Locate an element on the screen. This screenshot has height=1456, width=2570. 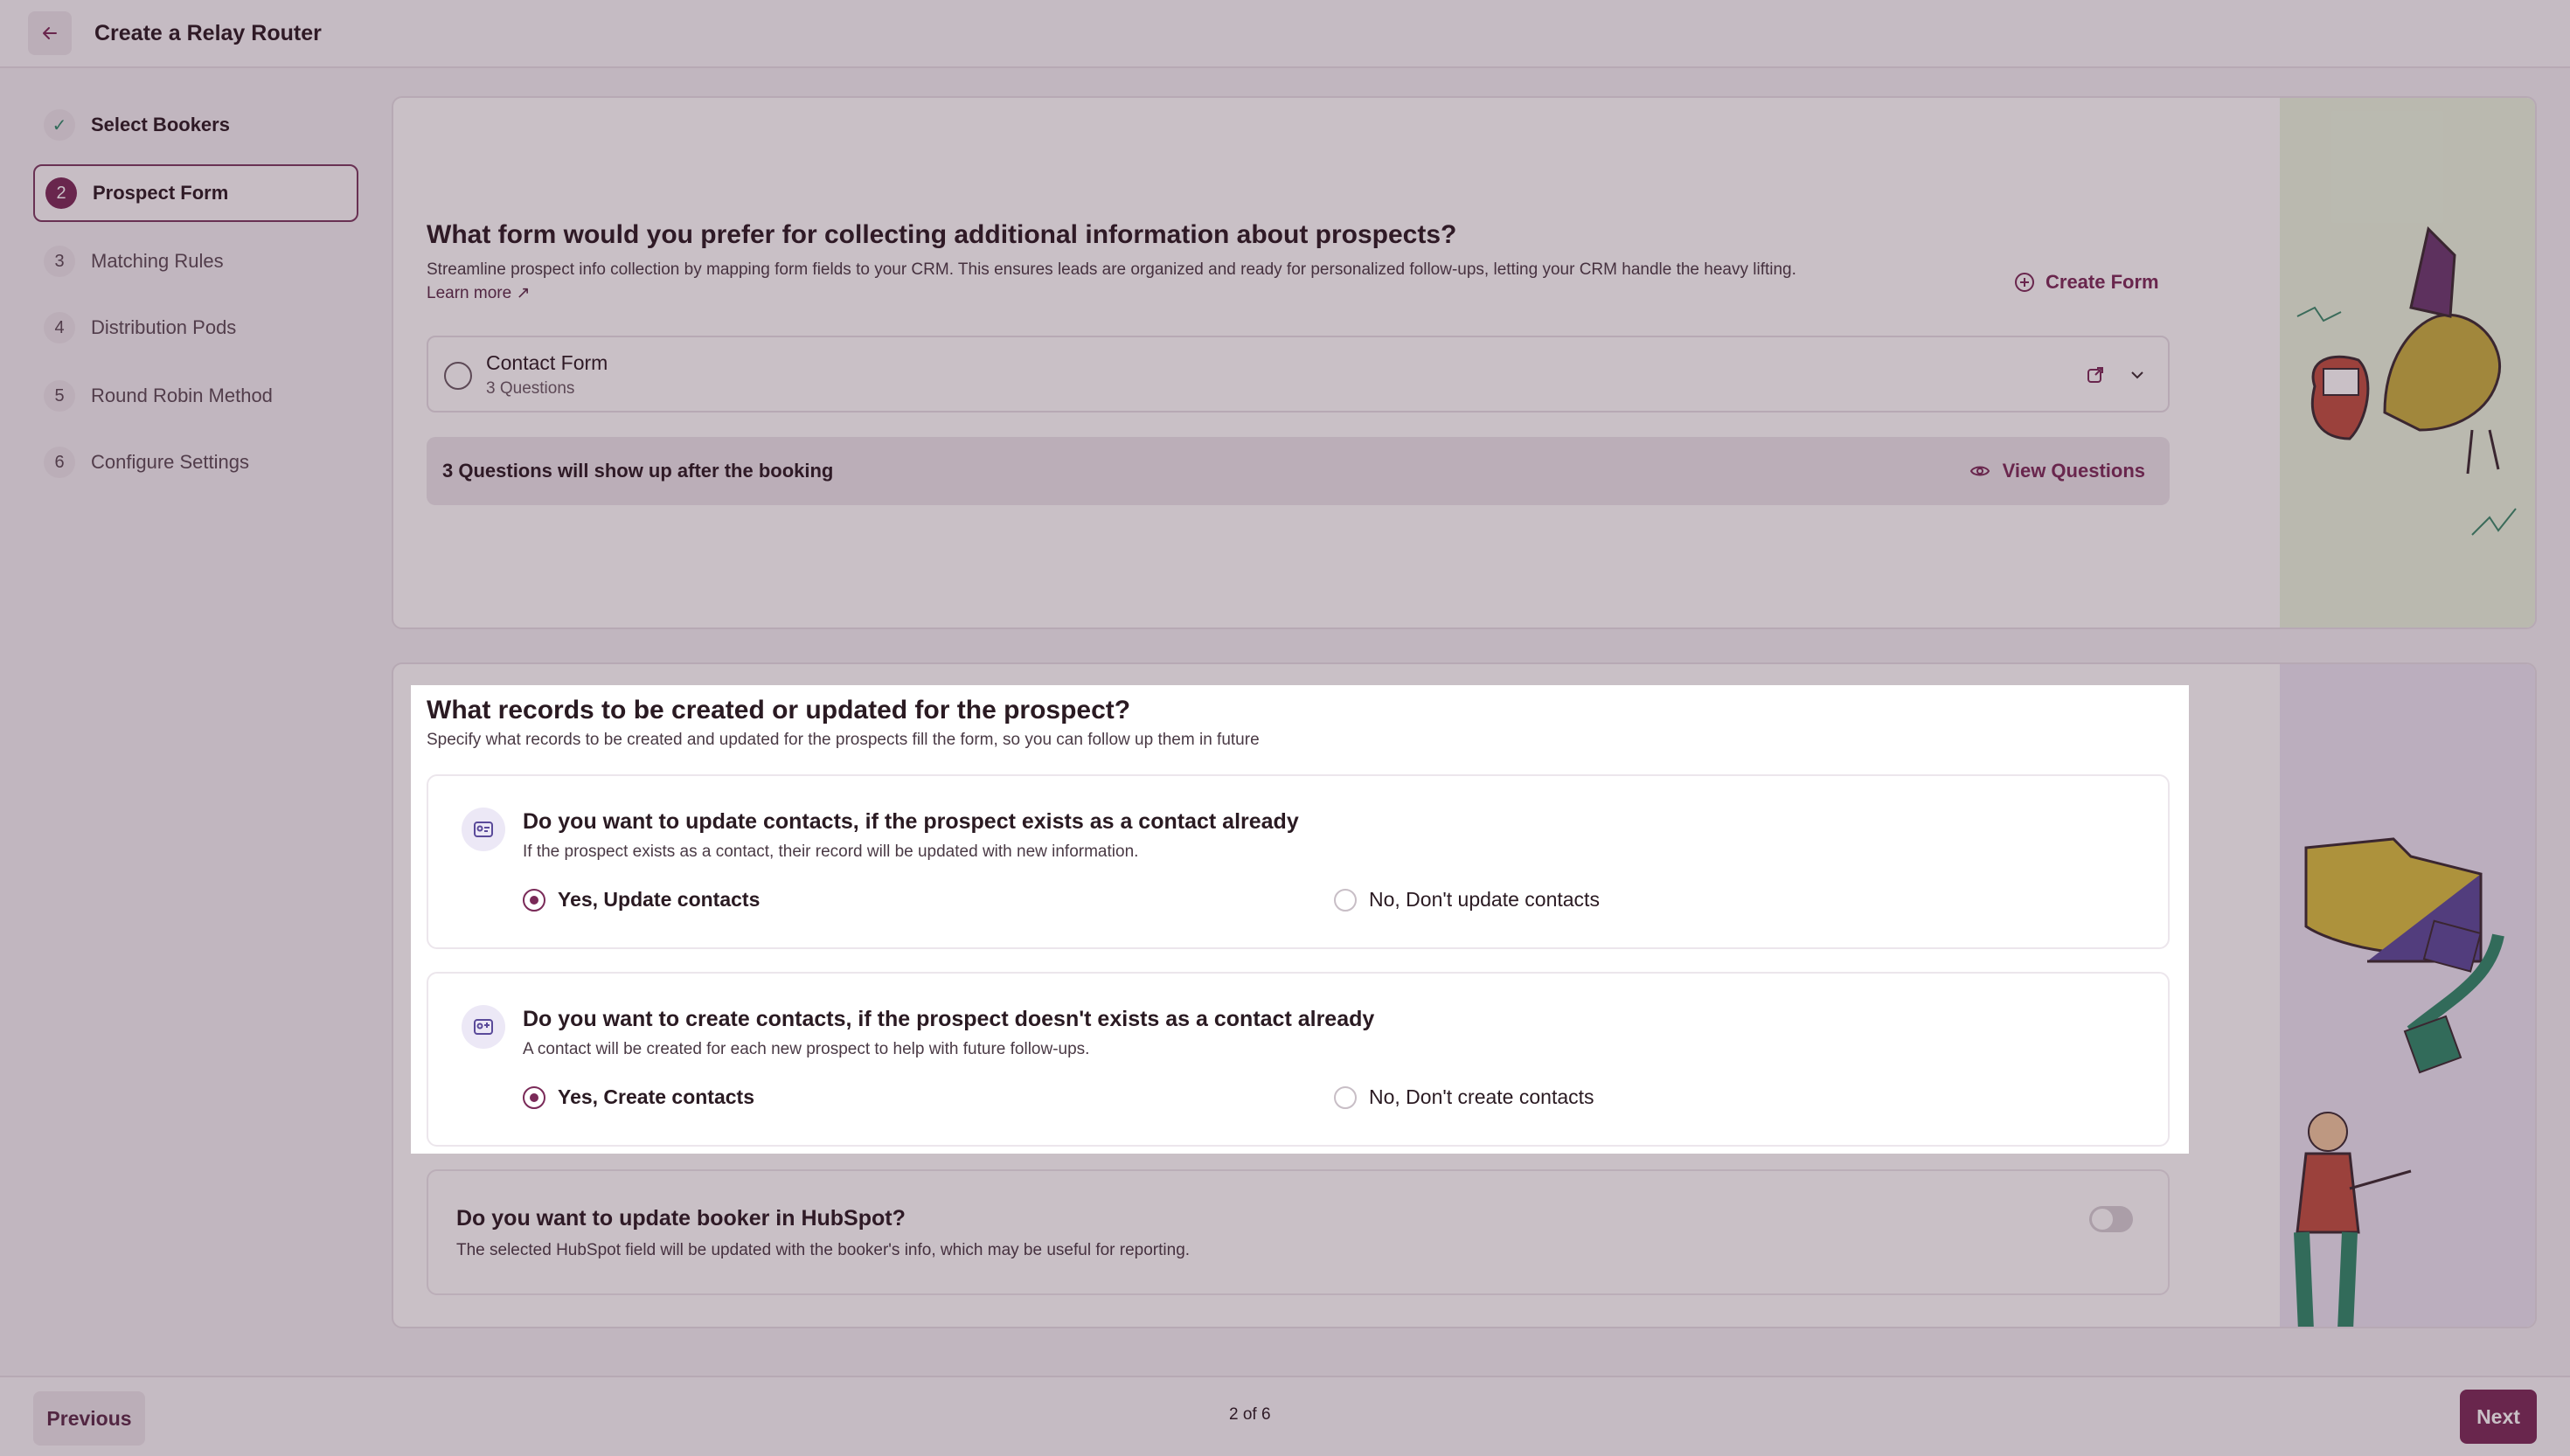
create-contacts-no-option: No, Don't create contacts is located at coordinates (1464, 1097).